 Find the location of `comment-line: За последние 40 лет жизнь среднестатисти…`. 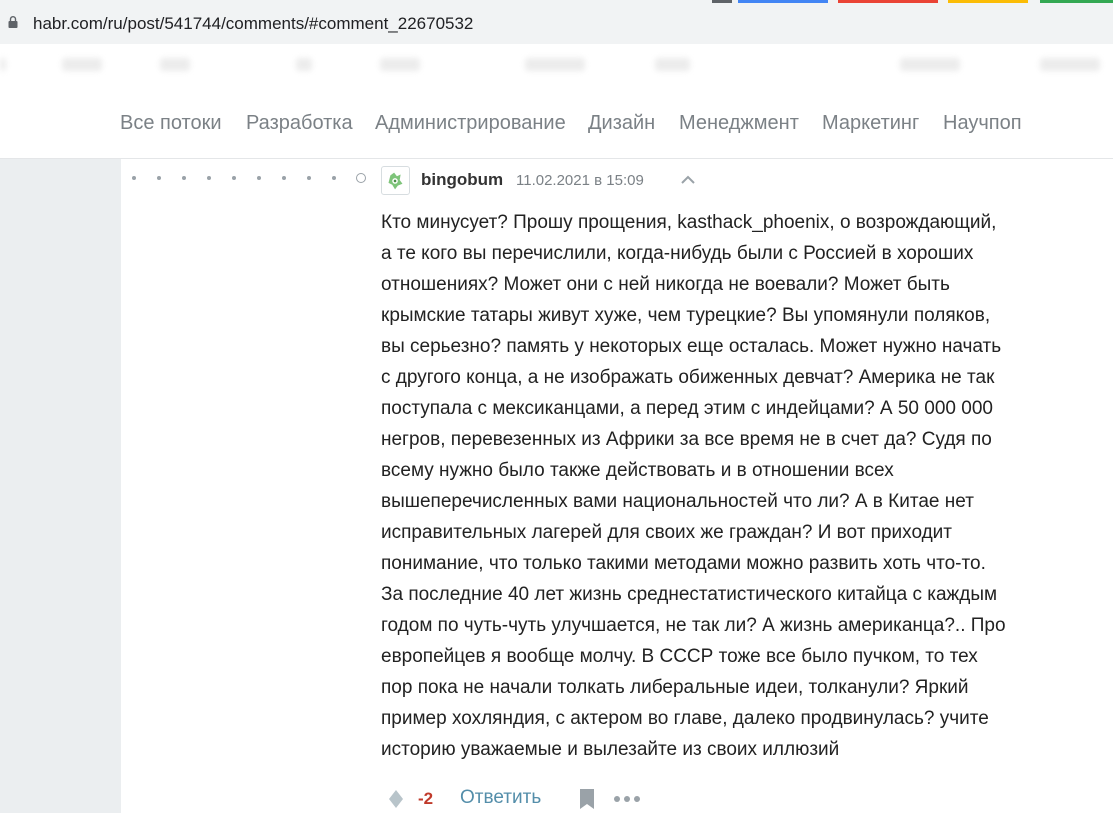

comment-line: За последние 40 лет жизнь среднестатисти… is located at coordinates (689, 594).